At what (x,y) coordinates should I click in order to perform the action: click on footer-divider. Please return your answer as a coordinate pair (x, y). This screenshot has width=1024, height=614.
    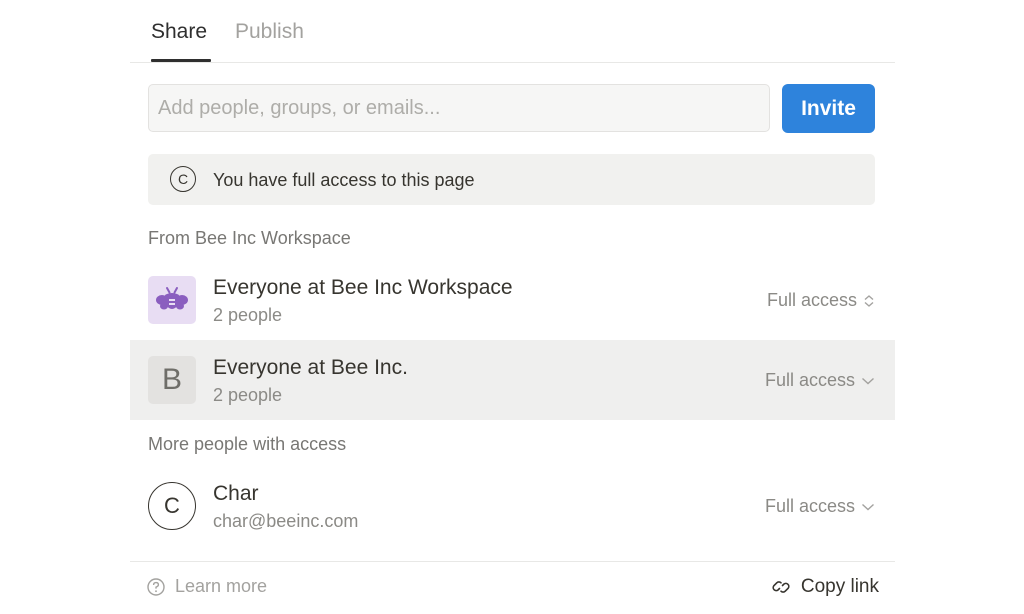
    Looking at the image, I should click on (512, 561).